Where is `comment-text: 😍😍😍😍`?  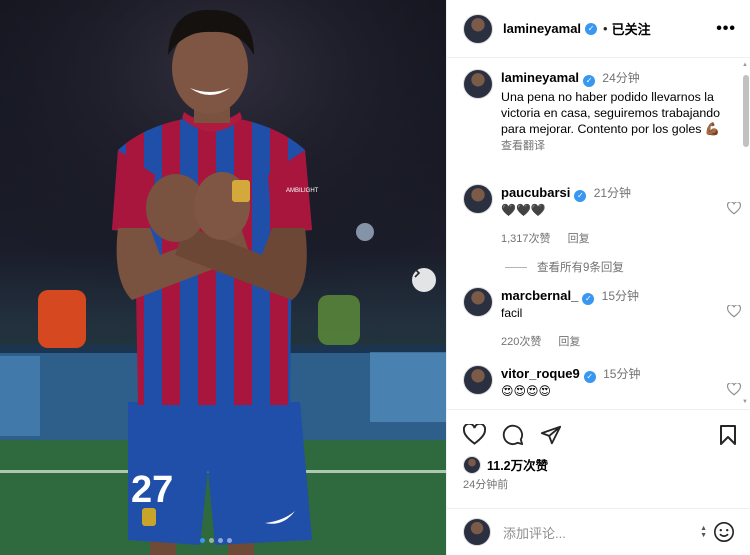 comment-text: 😍😍😍😍 is located at coordinates (526, 391).